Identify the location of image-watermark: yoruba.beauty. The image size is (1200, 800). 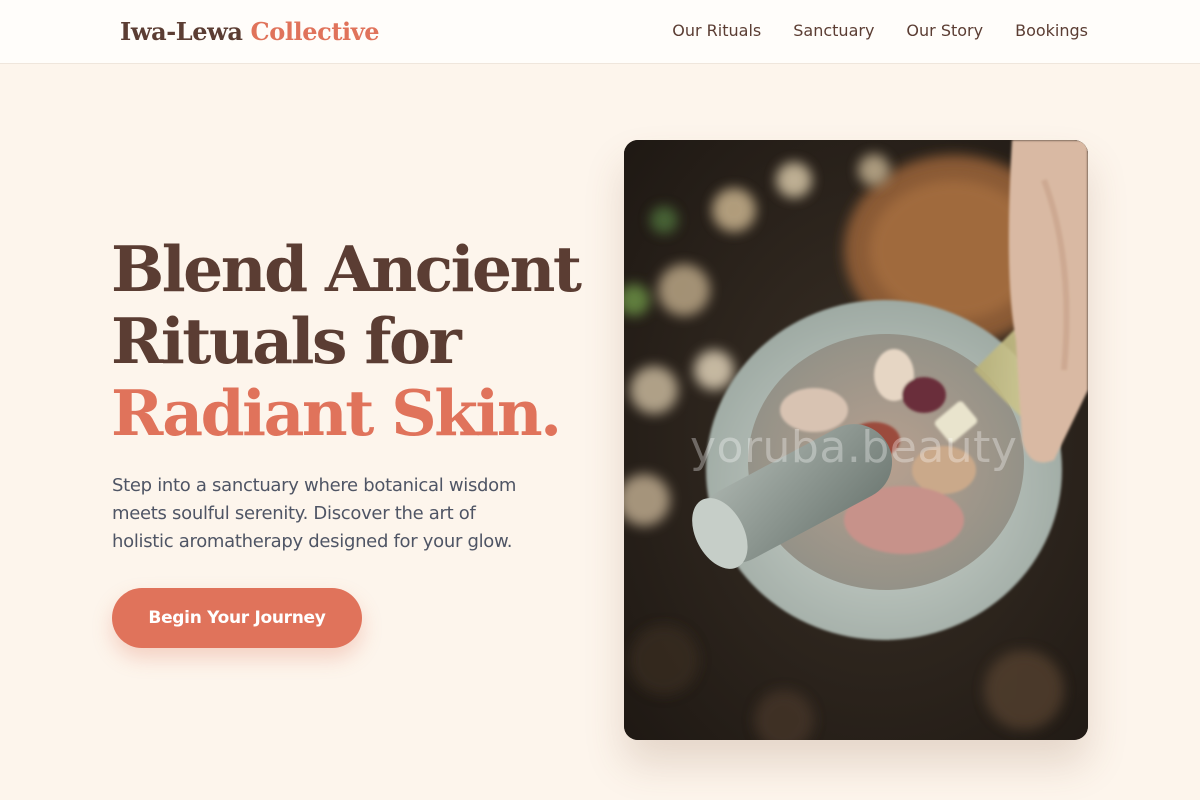
(854, 447).